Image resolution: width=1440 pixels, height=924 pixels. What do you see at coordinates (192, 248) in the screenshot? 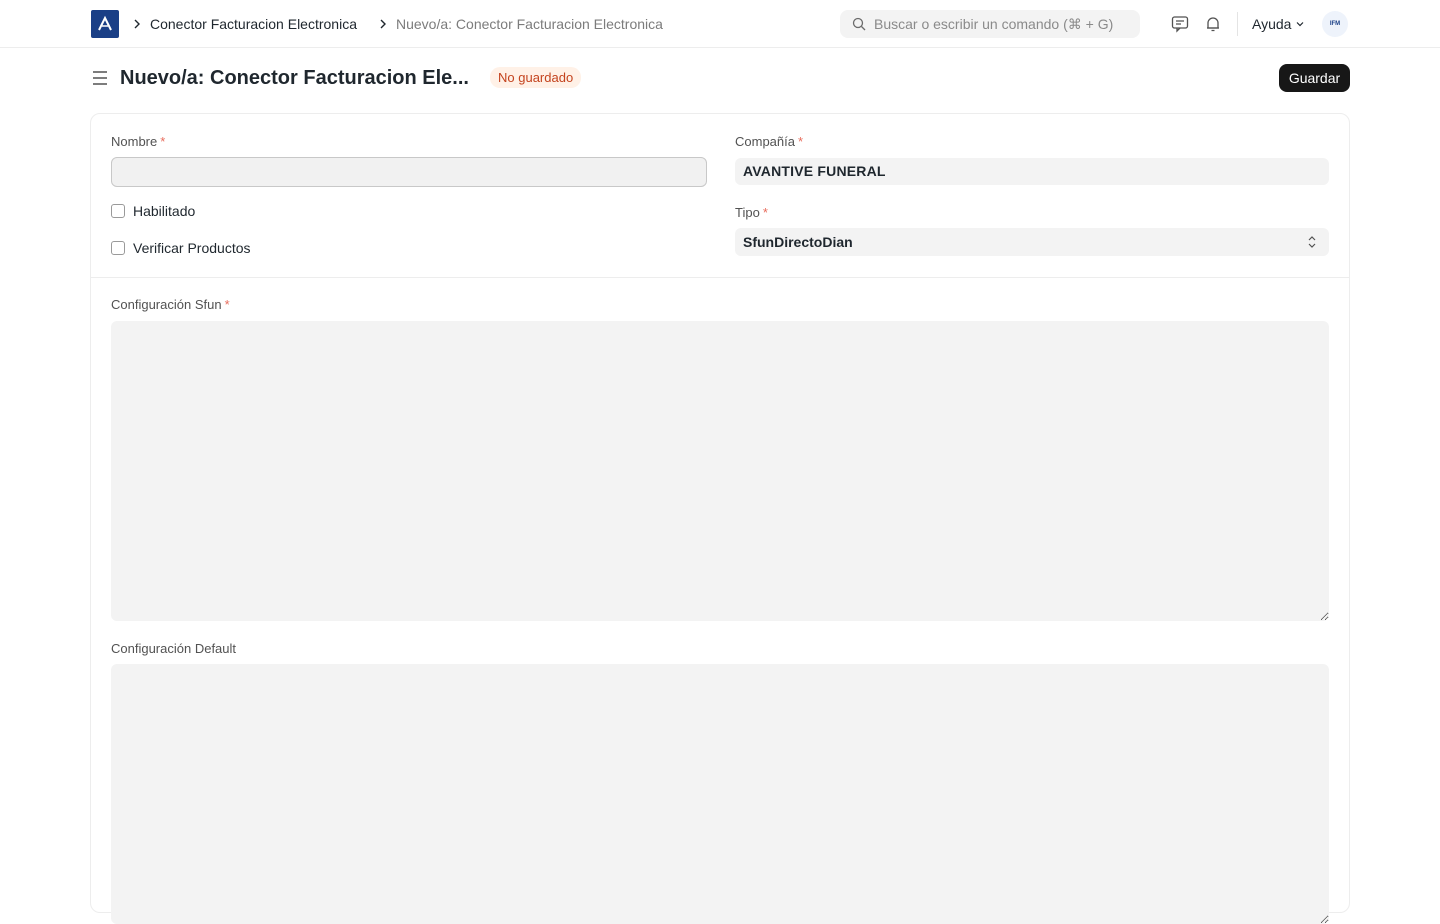
I see `verificar-productos-label: Verificar Productos` at bounding box center [192, 248].